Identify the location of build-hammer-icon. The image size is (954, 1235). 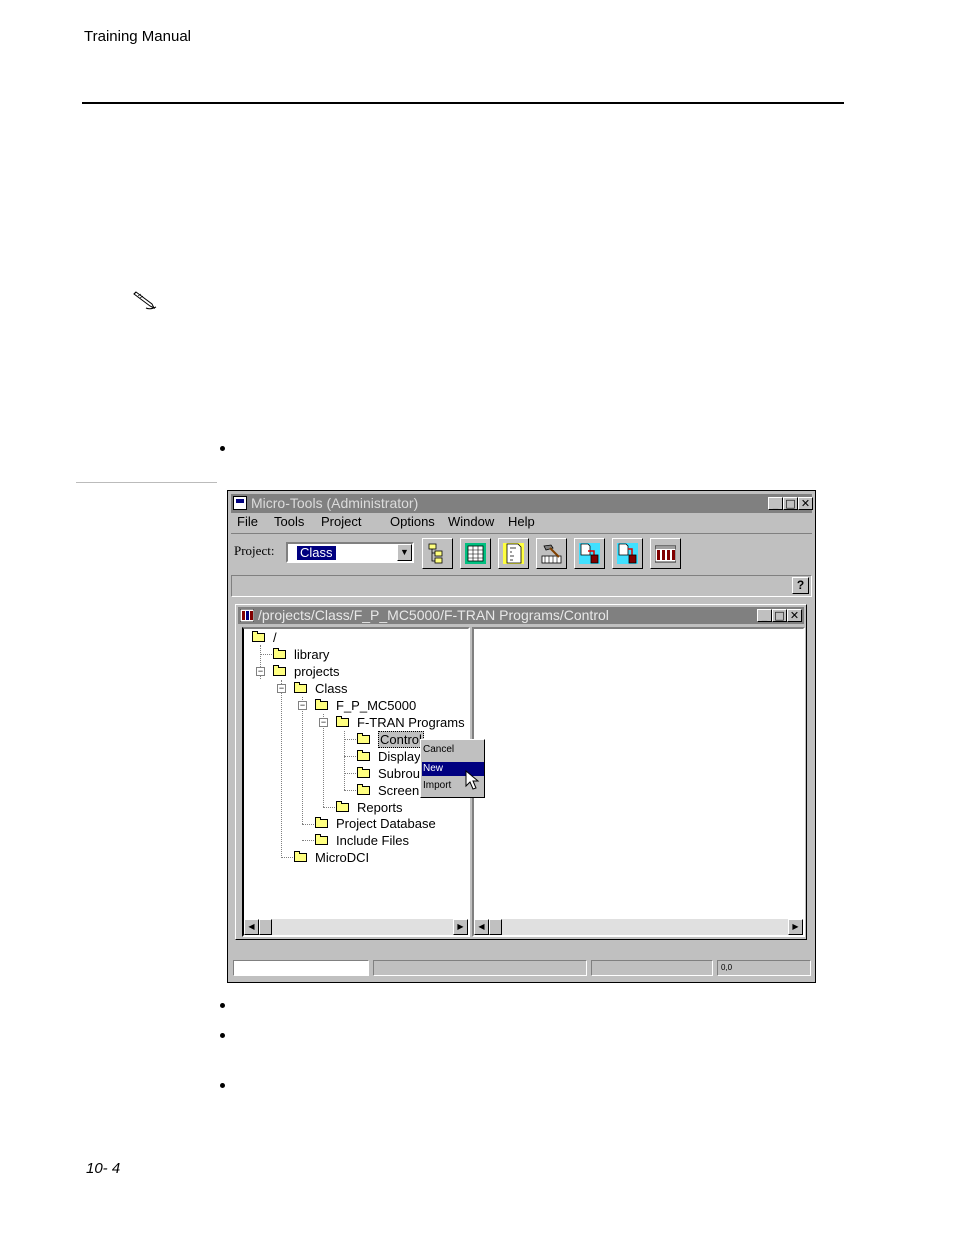
(551, 554).